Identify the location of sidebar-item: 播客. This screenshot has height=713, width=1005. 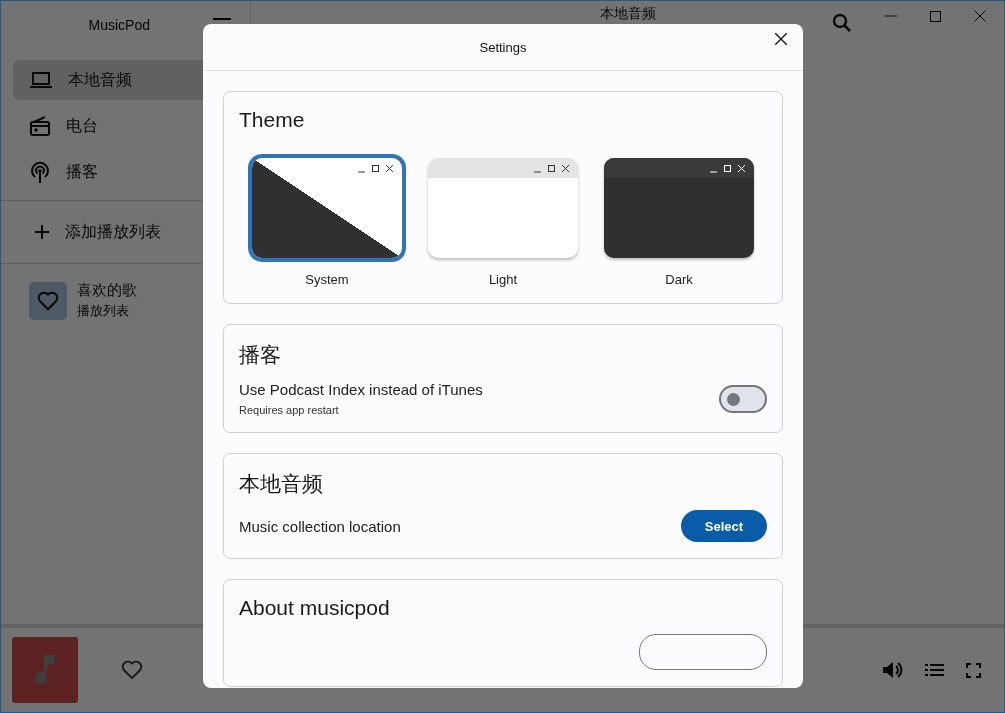
(125, 172).